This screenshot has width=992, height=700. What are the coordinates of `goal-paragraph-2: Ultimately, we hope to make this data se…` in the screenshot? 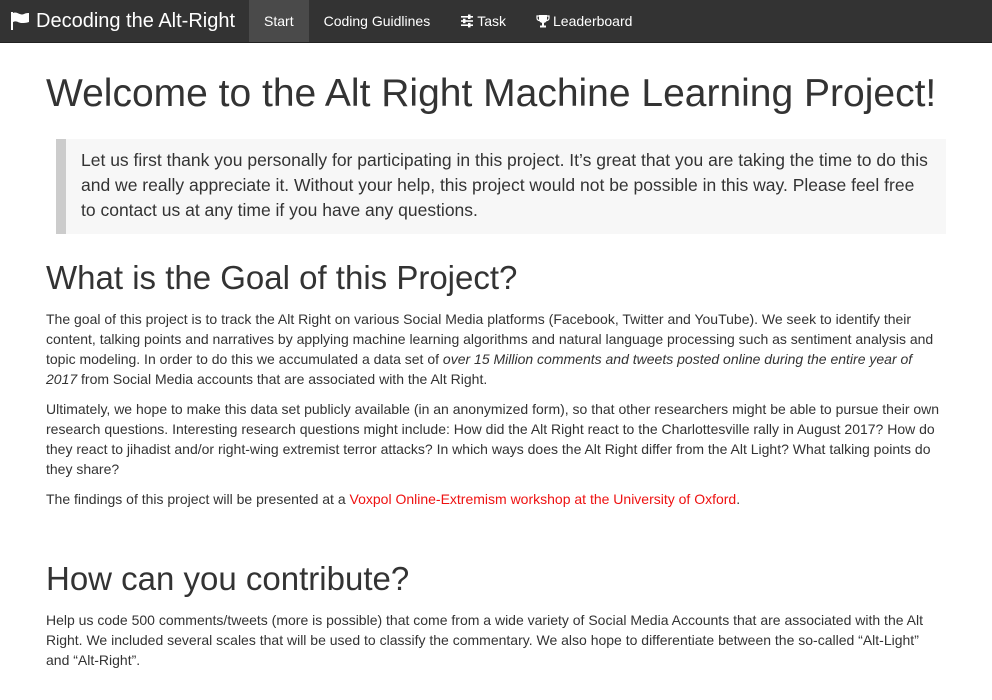 It's located at (493, 439).